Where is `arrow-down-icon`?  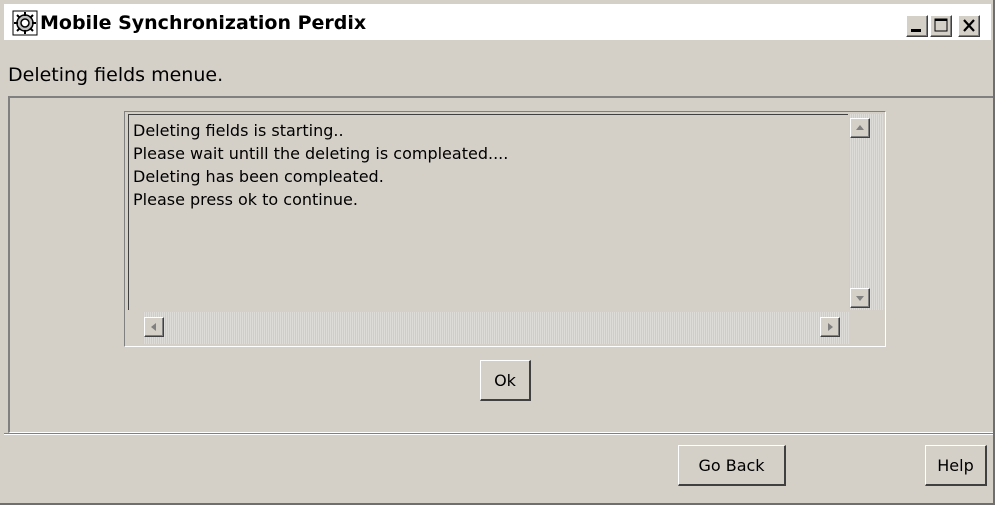 arrow-down-icon is located at coordinates (860, 298).